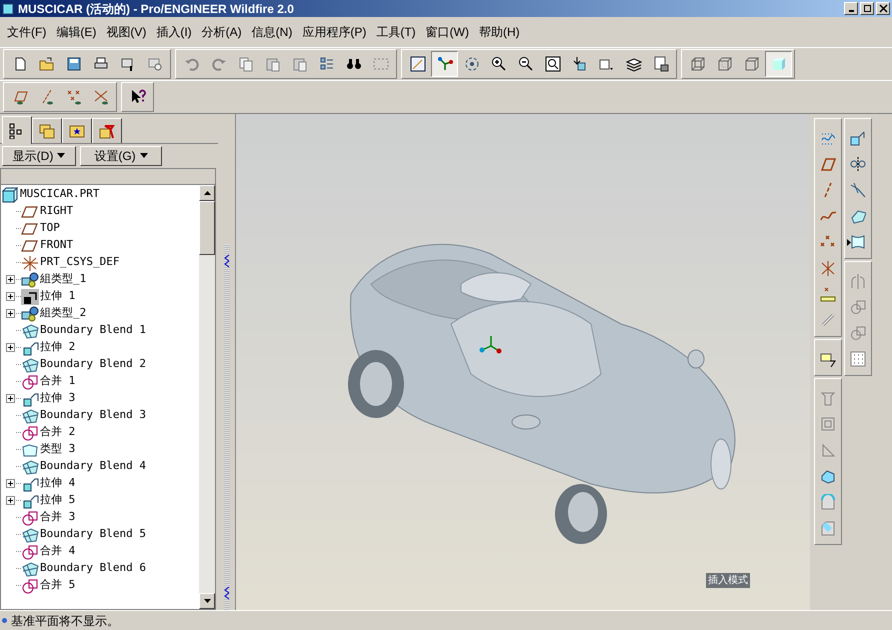  What do you see at coordinates (58, 381) in the screenshot?
I see `tree-item: 合并 1` at bounding box center [58, 381].